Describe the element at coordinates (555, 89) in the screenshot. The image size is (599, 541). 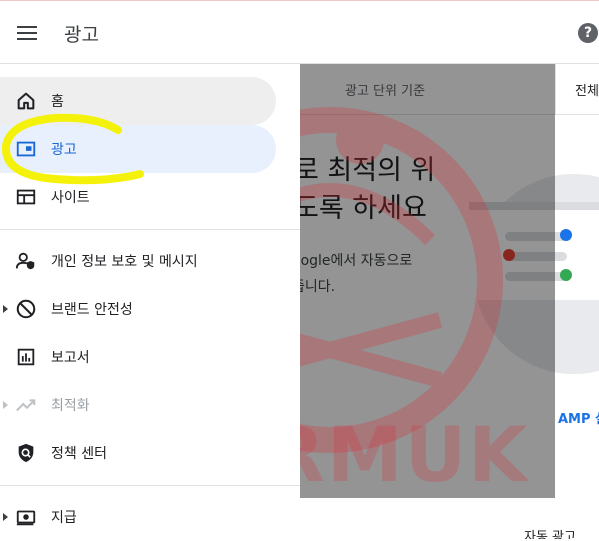
I see `tab-divider` at that location.